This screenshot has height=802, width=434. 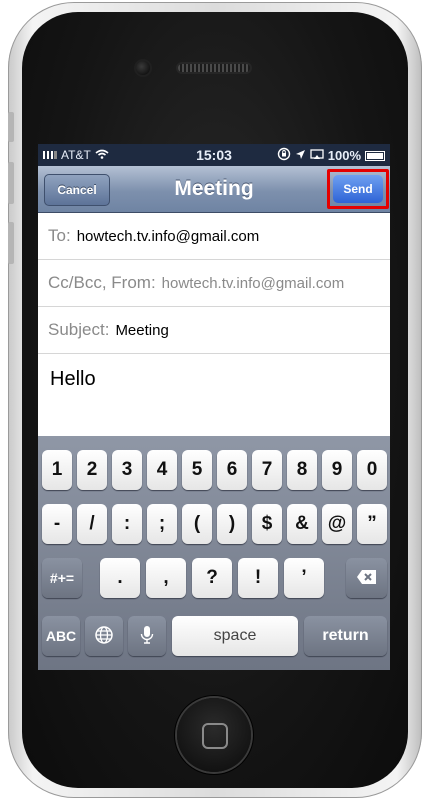 I want to click on cc-from-field: Cc/Bcc, From: howtech.tv.info@gmail.com, so click(x=214, y=283).